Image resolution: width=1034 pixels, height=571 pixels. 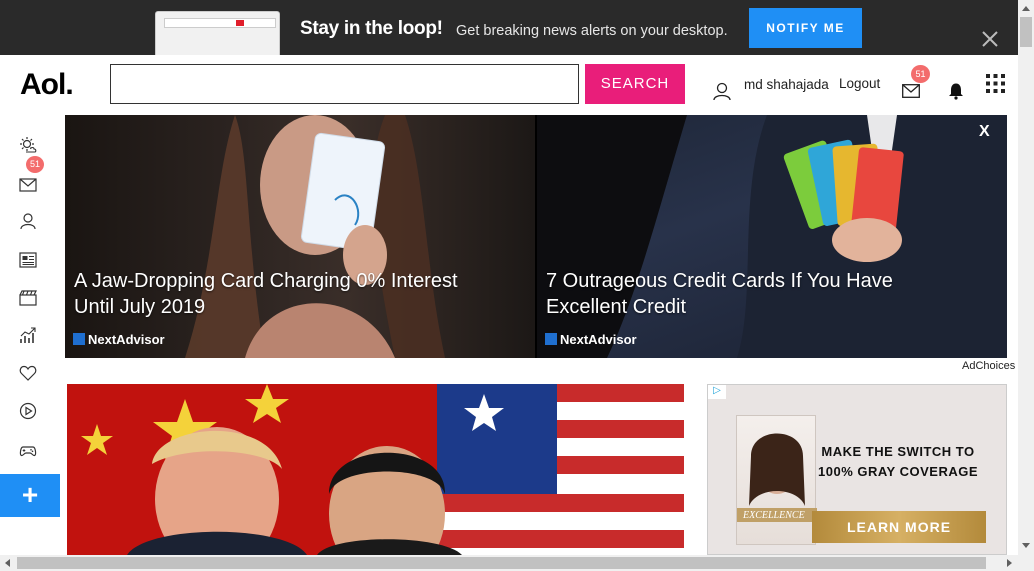 What do you see at coordinates (28, 411) in the screenshot?
I see `play-icon` at bounding box center [28, 411].